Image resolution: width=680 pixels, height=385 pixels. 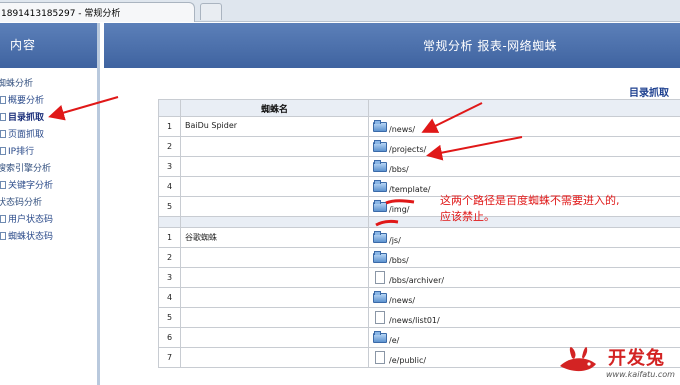 I want to click on path-cell: /bbs/archiver/, so click(x=524, y=277).